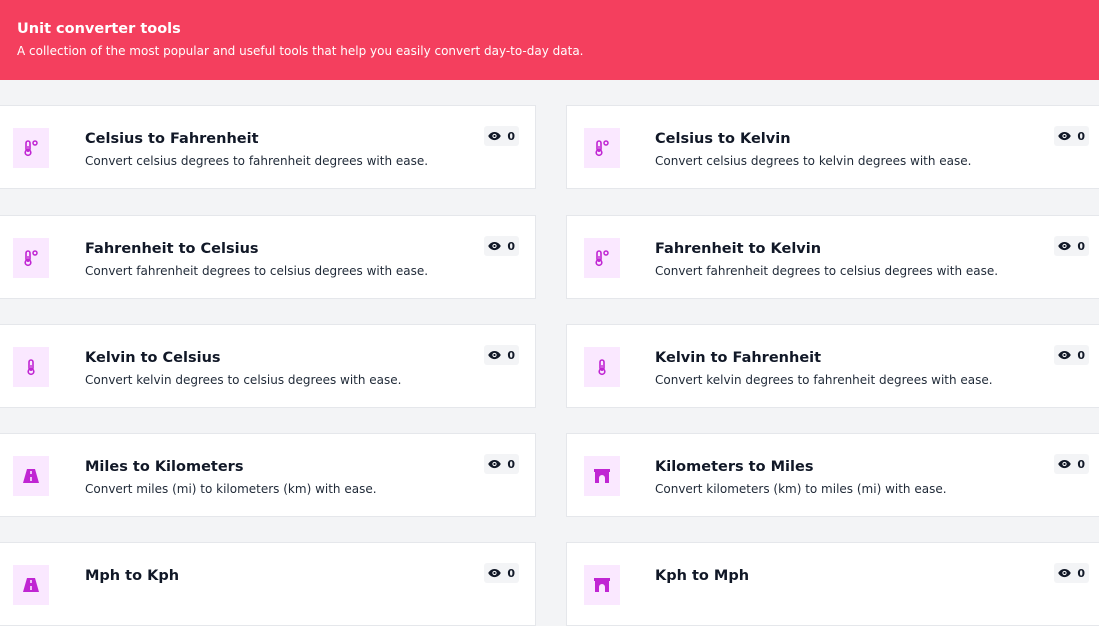  I want to click on tool-title: Fahrenheit to Kelvin, so click(738, 249).